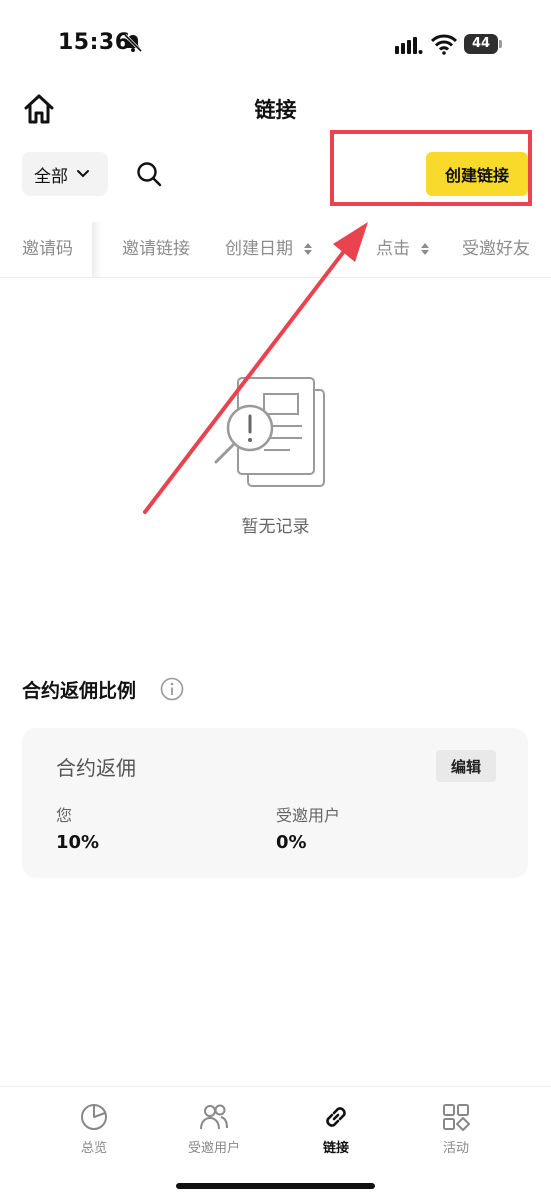 This screenshot has height=1200, width=551. Describe the element at coordinates (477, 174) in the screenshot. I see `create-link-button: 创建链接` at that location.